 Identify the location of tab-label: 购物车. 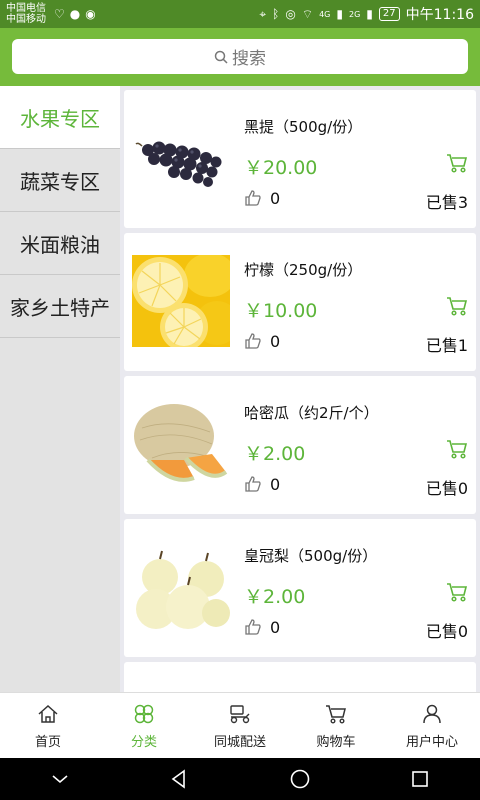
(336, 742).